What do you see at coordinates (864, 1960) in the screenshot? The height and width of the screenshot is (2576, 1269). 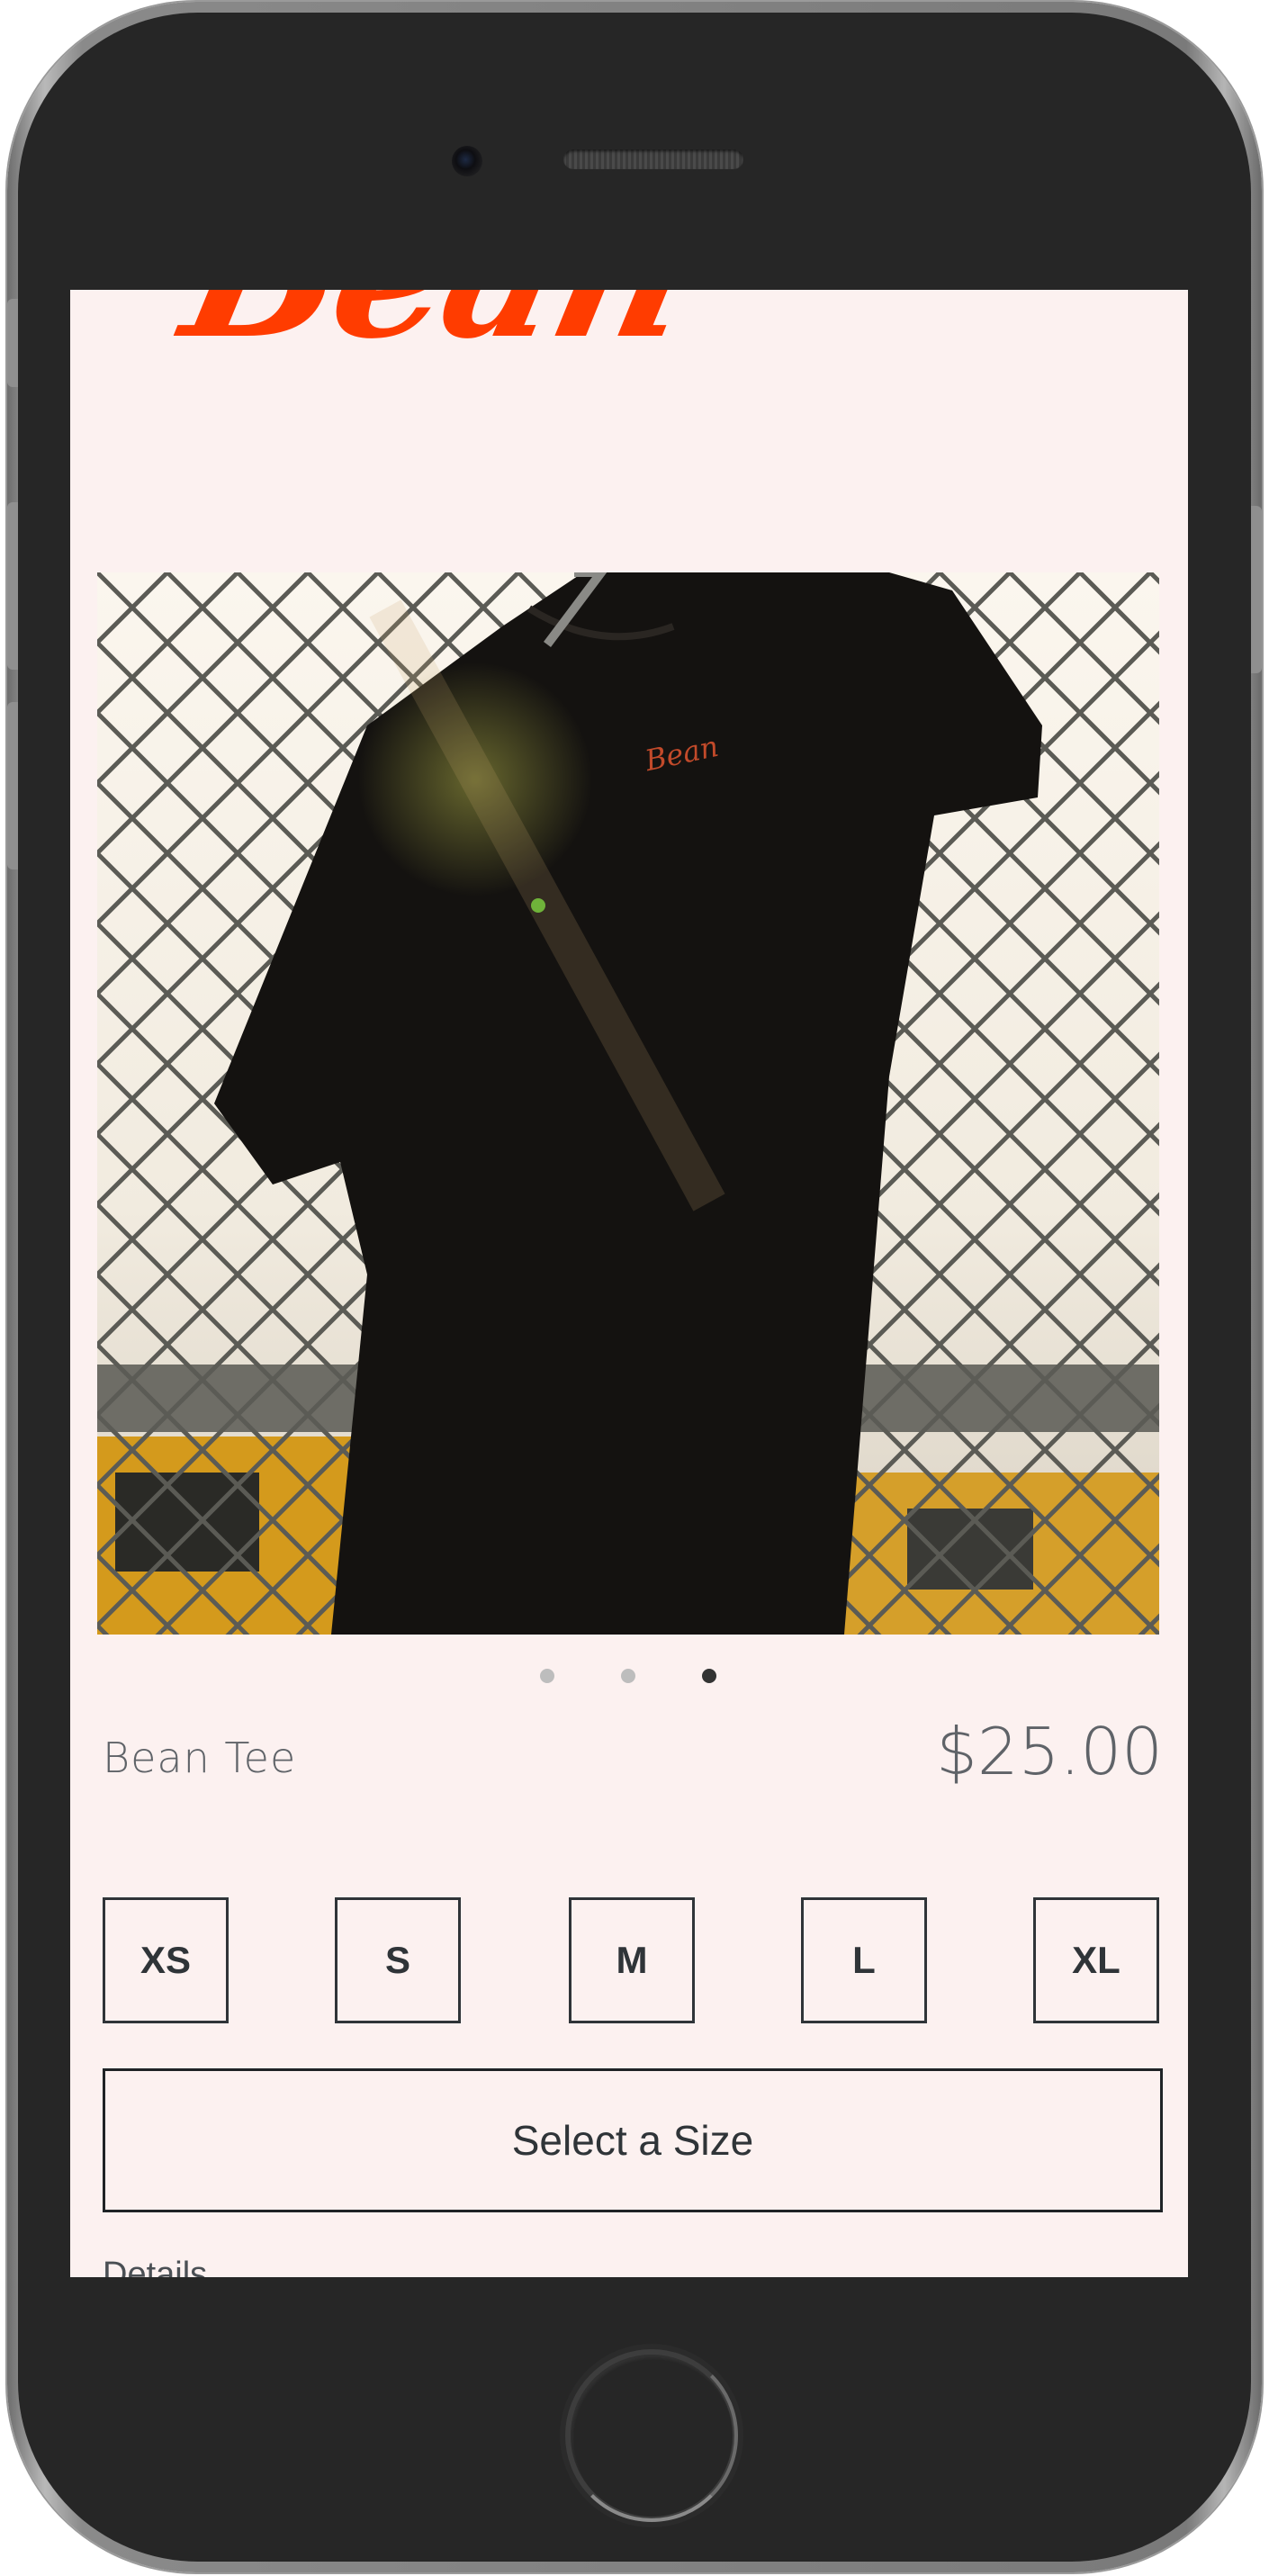 I see `size-option-l: L` at bounding box center [864, 1960].